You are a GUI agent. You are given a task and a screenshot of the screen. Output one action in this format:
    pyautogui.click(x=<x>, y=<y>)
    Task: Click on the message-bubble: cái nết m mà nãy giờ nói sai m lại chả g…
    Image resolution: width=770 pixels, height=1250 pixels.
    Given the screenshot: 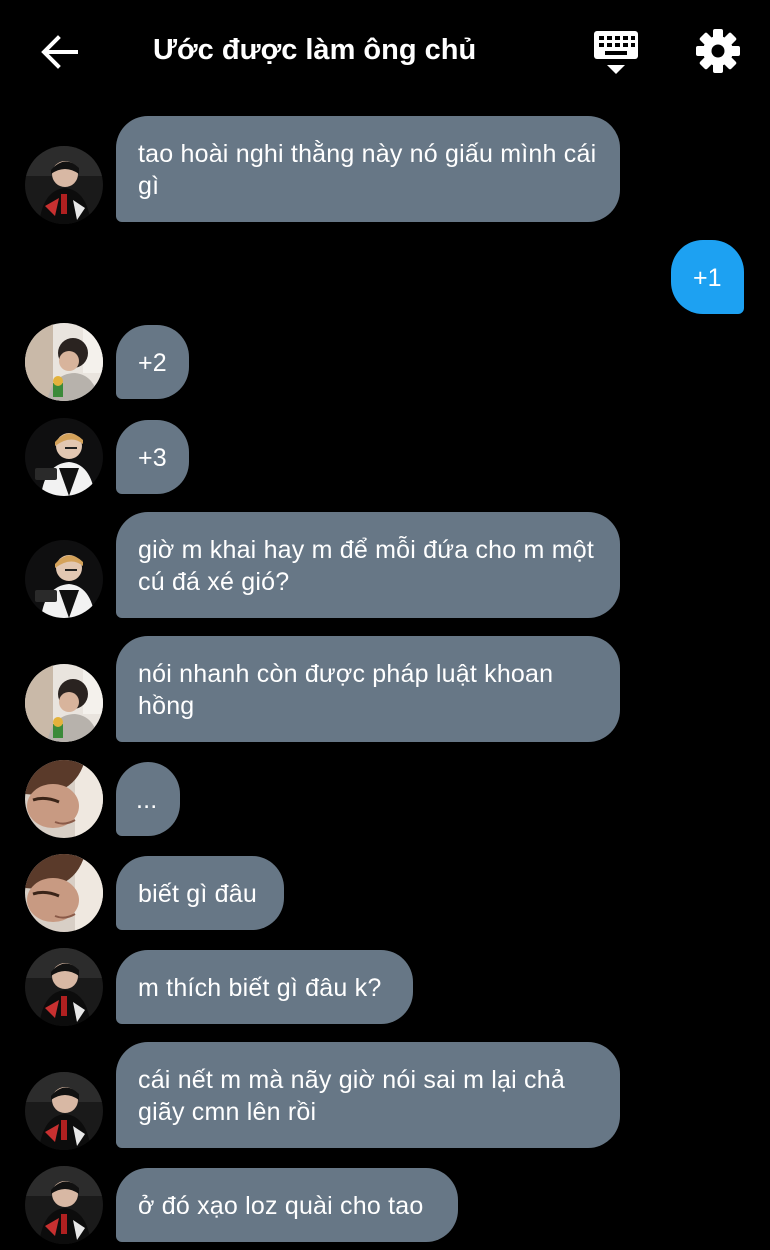 What is the action you would take?
    pyautogui.click(x=368, y=1095)
    